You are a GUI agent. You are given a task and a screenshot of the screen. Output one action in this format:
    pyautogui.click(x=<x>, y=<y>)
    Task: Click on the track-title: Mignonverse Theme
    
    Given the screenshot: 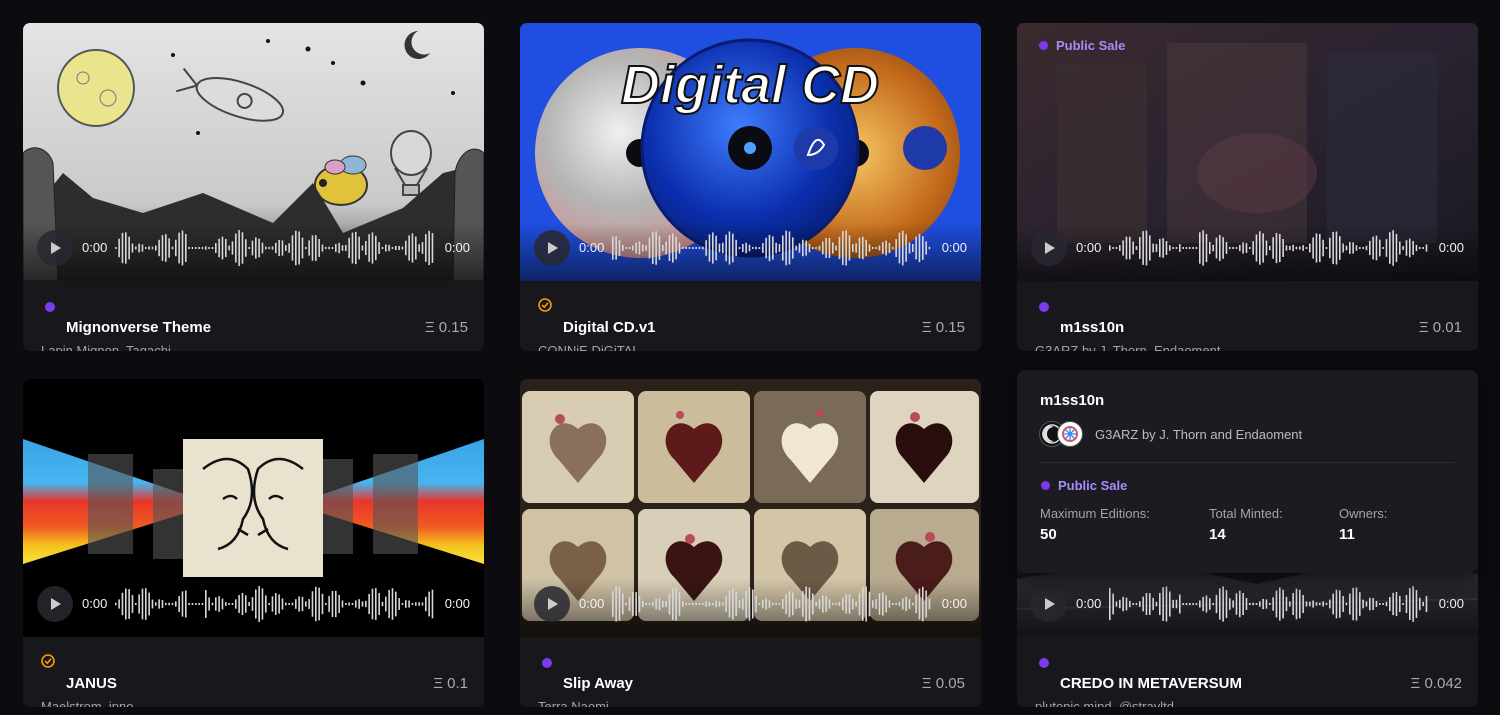 What is the action you would take?
    pyautogui.click(x=138, y=327)
    